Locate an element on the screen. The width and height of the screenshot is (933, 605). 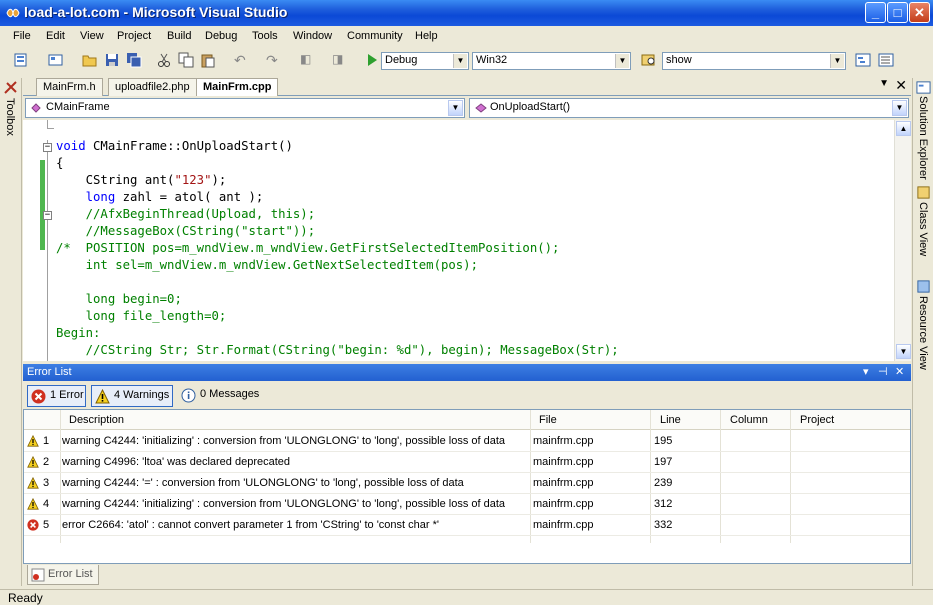
solution-configuration-value: Debug is located at coordinates (401, 60).